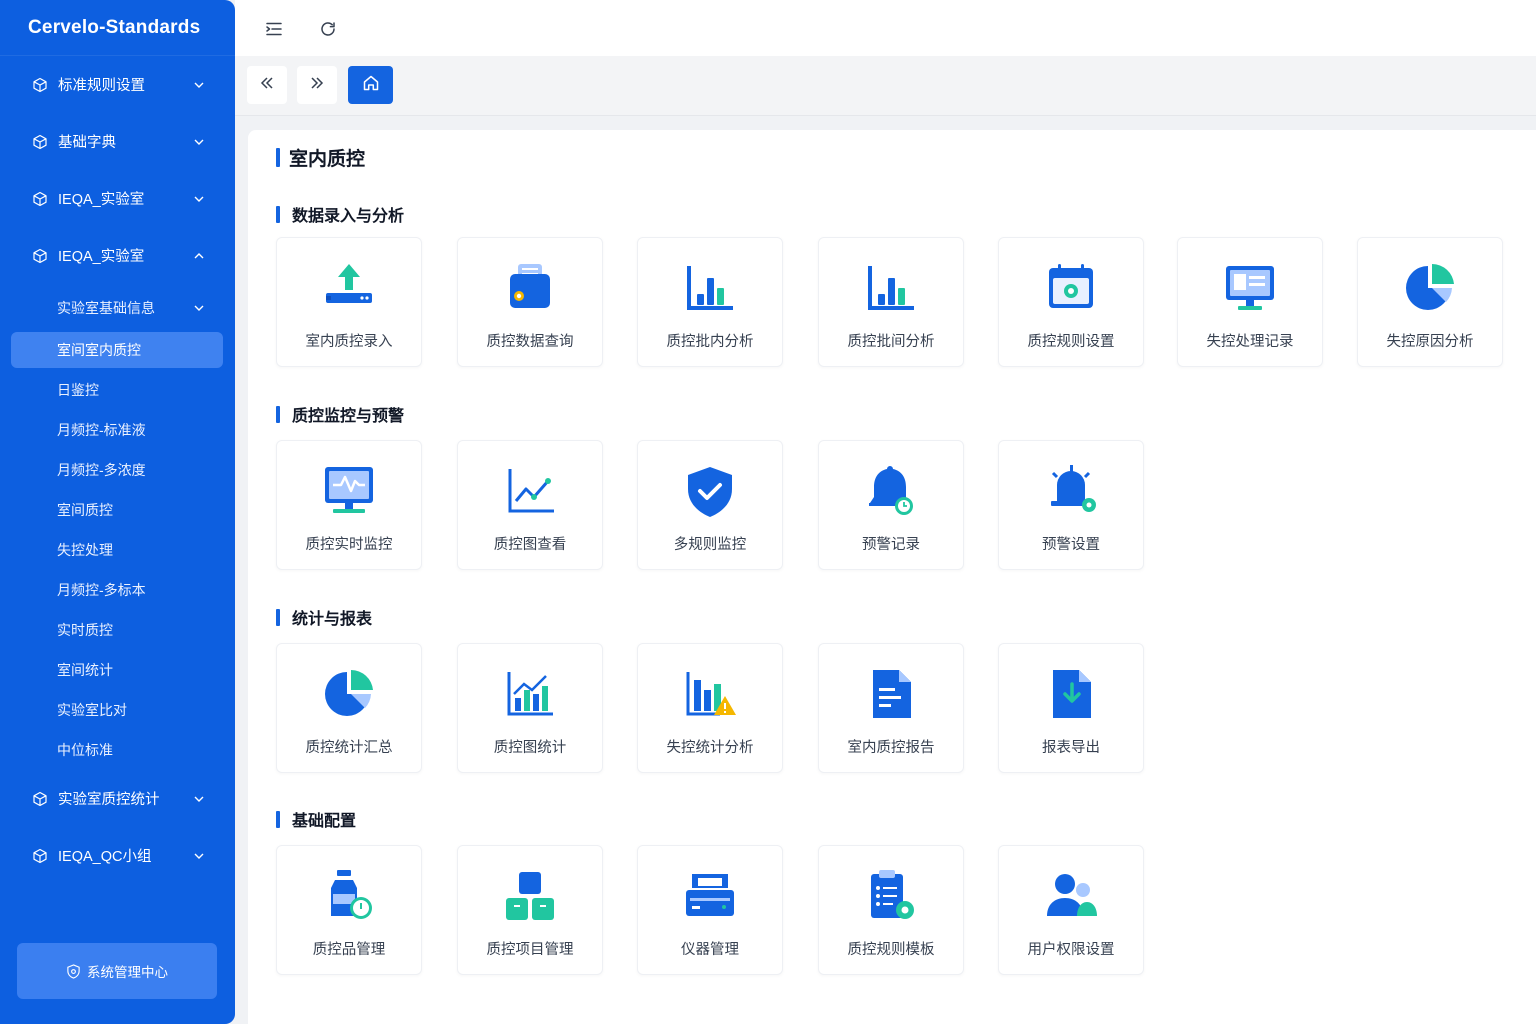 Image resolution: width=1536 pixels, height=1024 pixels. I want to click on card-qc-item-mgmt: 质控项目管理, so click(530, 910).